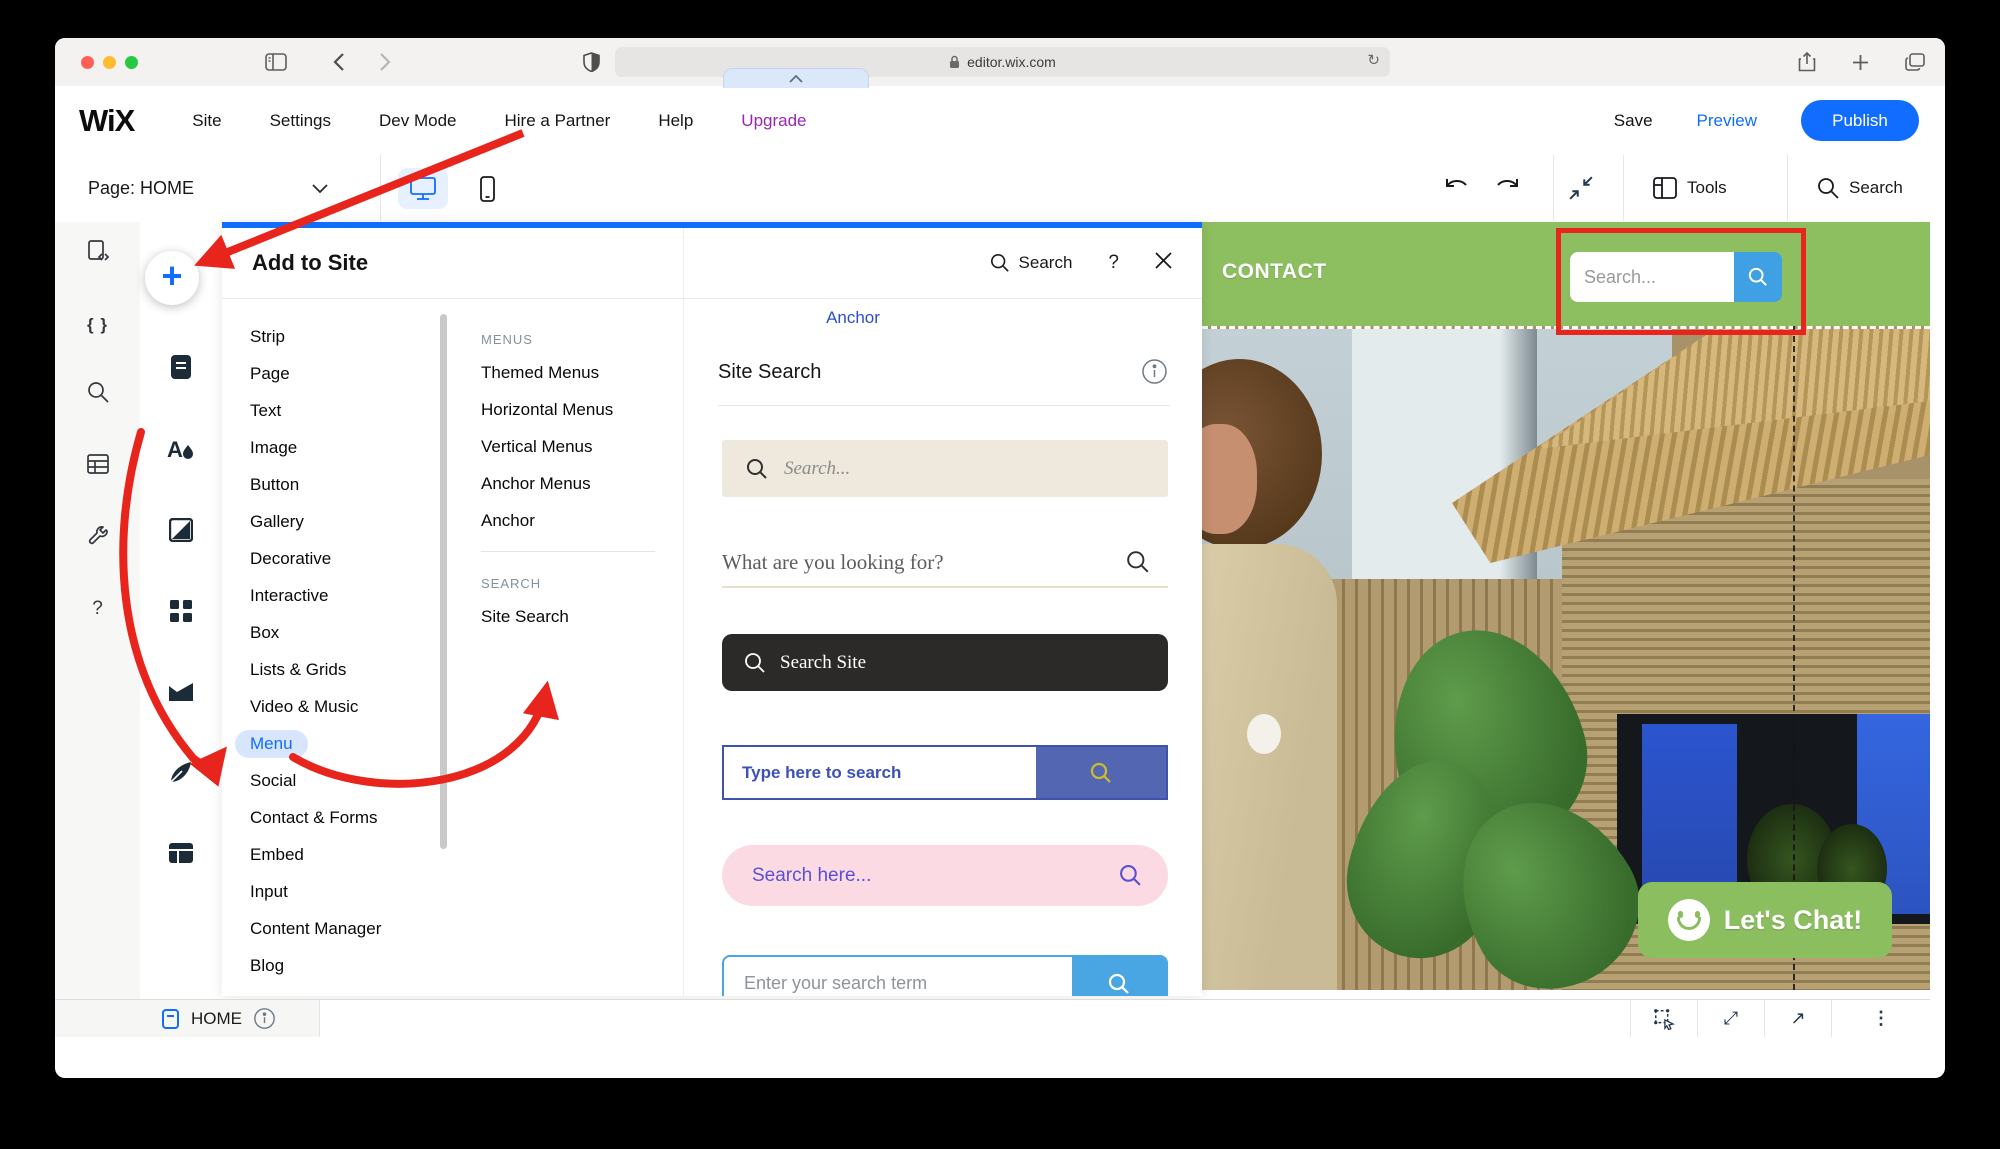  Describe the element at coordinates (334, 521) in the screenshot. I see `category-gallery: Gallery` at that location.